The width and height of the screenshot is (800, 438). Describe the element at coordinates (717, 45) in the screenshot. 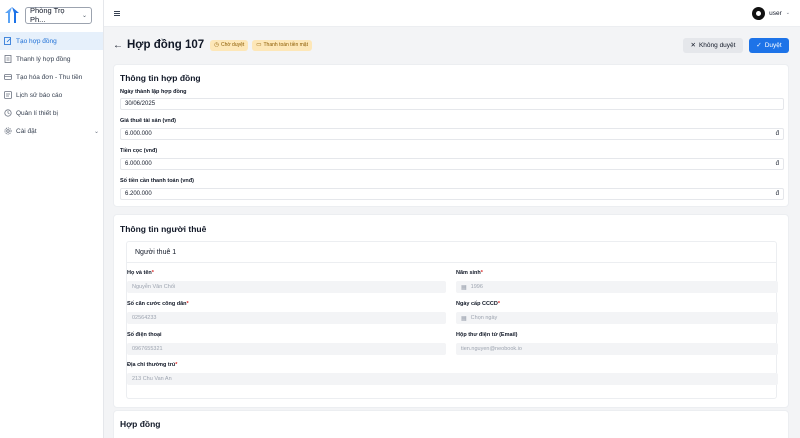

I see `reject-button-label: Không duyệt` at that location.